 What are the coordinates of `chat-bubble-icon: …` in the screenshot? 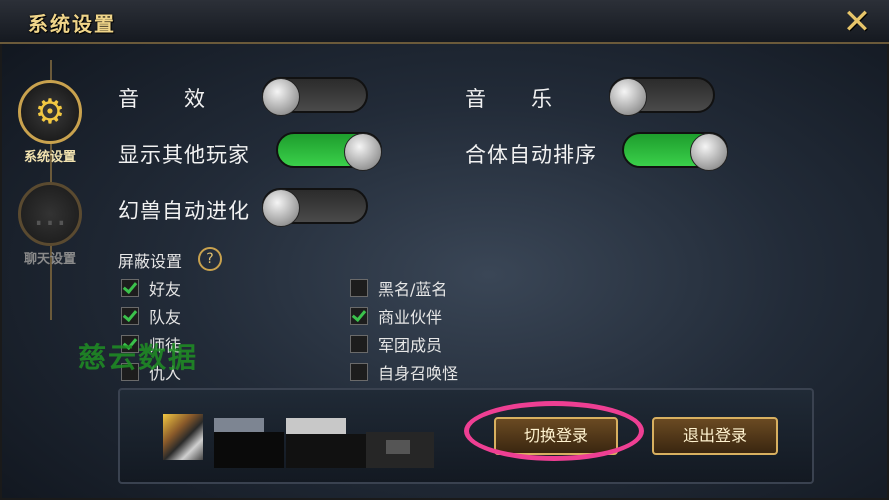 It's located at (50, 214).